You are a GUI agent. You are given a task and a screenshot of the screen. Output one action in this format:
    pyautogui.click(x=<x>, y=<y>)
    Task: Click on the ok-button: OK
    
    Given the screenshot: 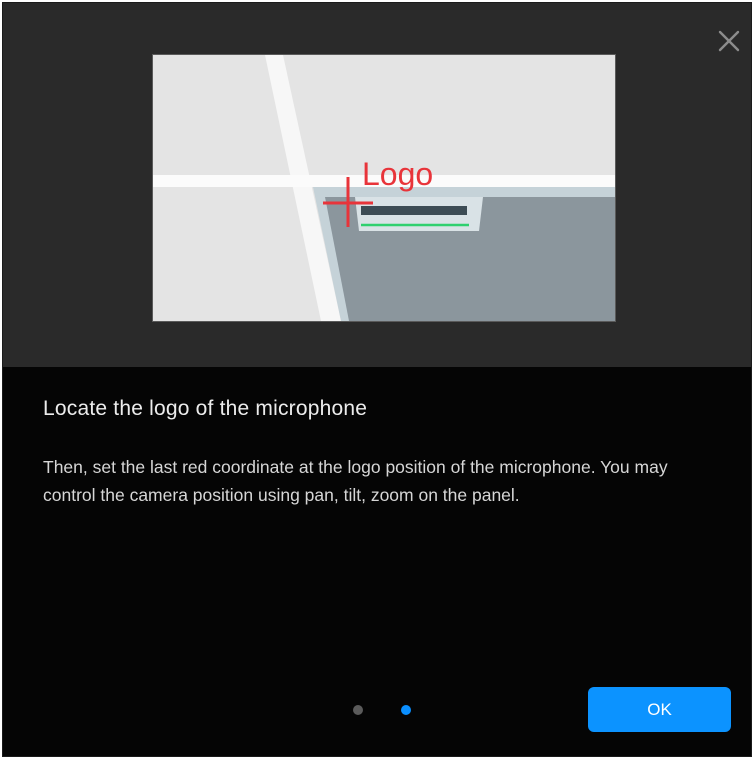 What is the action you would take?
    pyautogui.click(x=659, y=709)
    